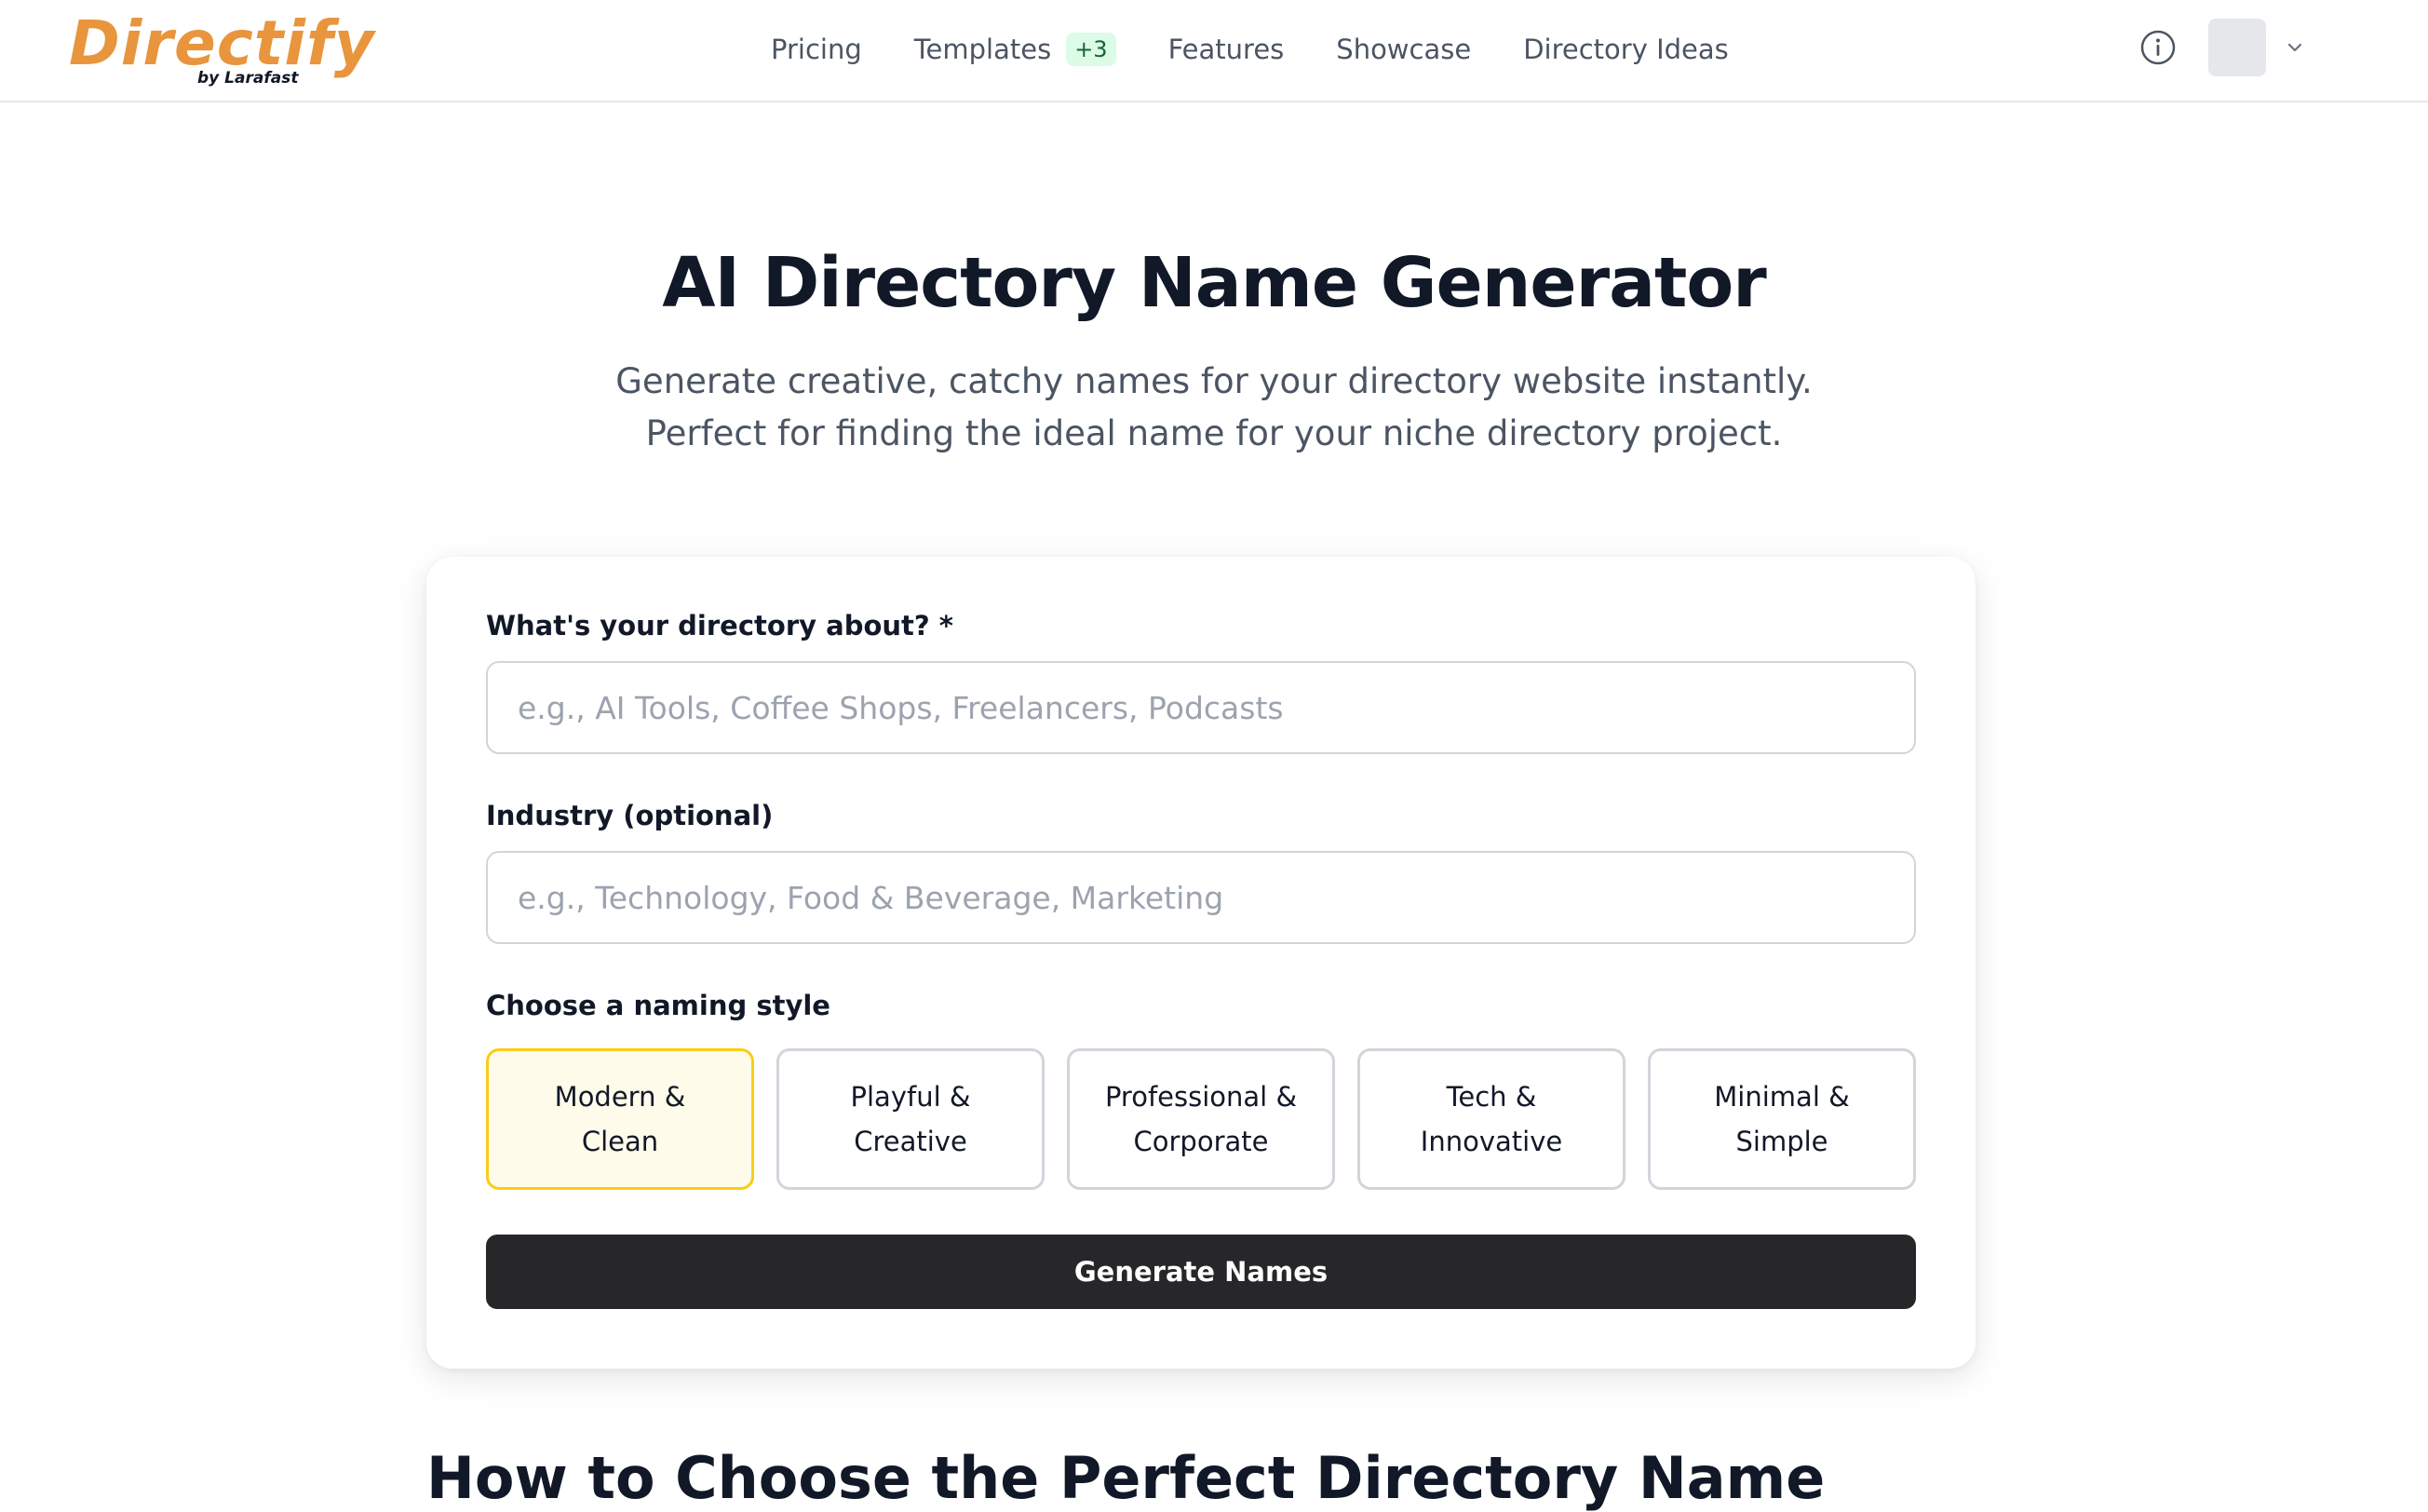 Image resolution: width=2428 pixels, height=1512 pixels. Describe the element at coordinates (248, 78) in the screenshot. I see `logo-byline: by Larafast` at that location.